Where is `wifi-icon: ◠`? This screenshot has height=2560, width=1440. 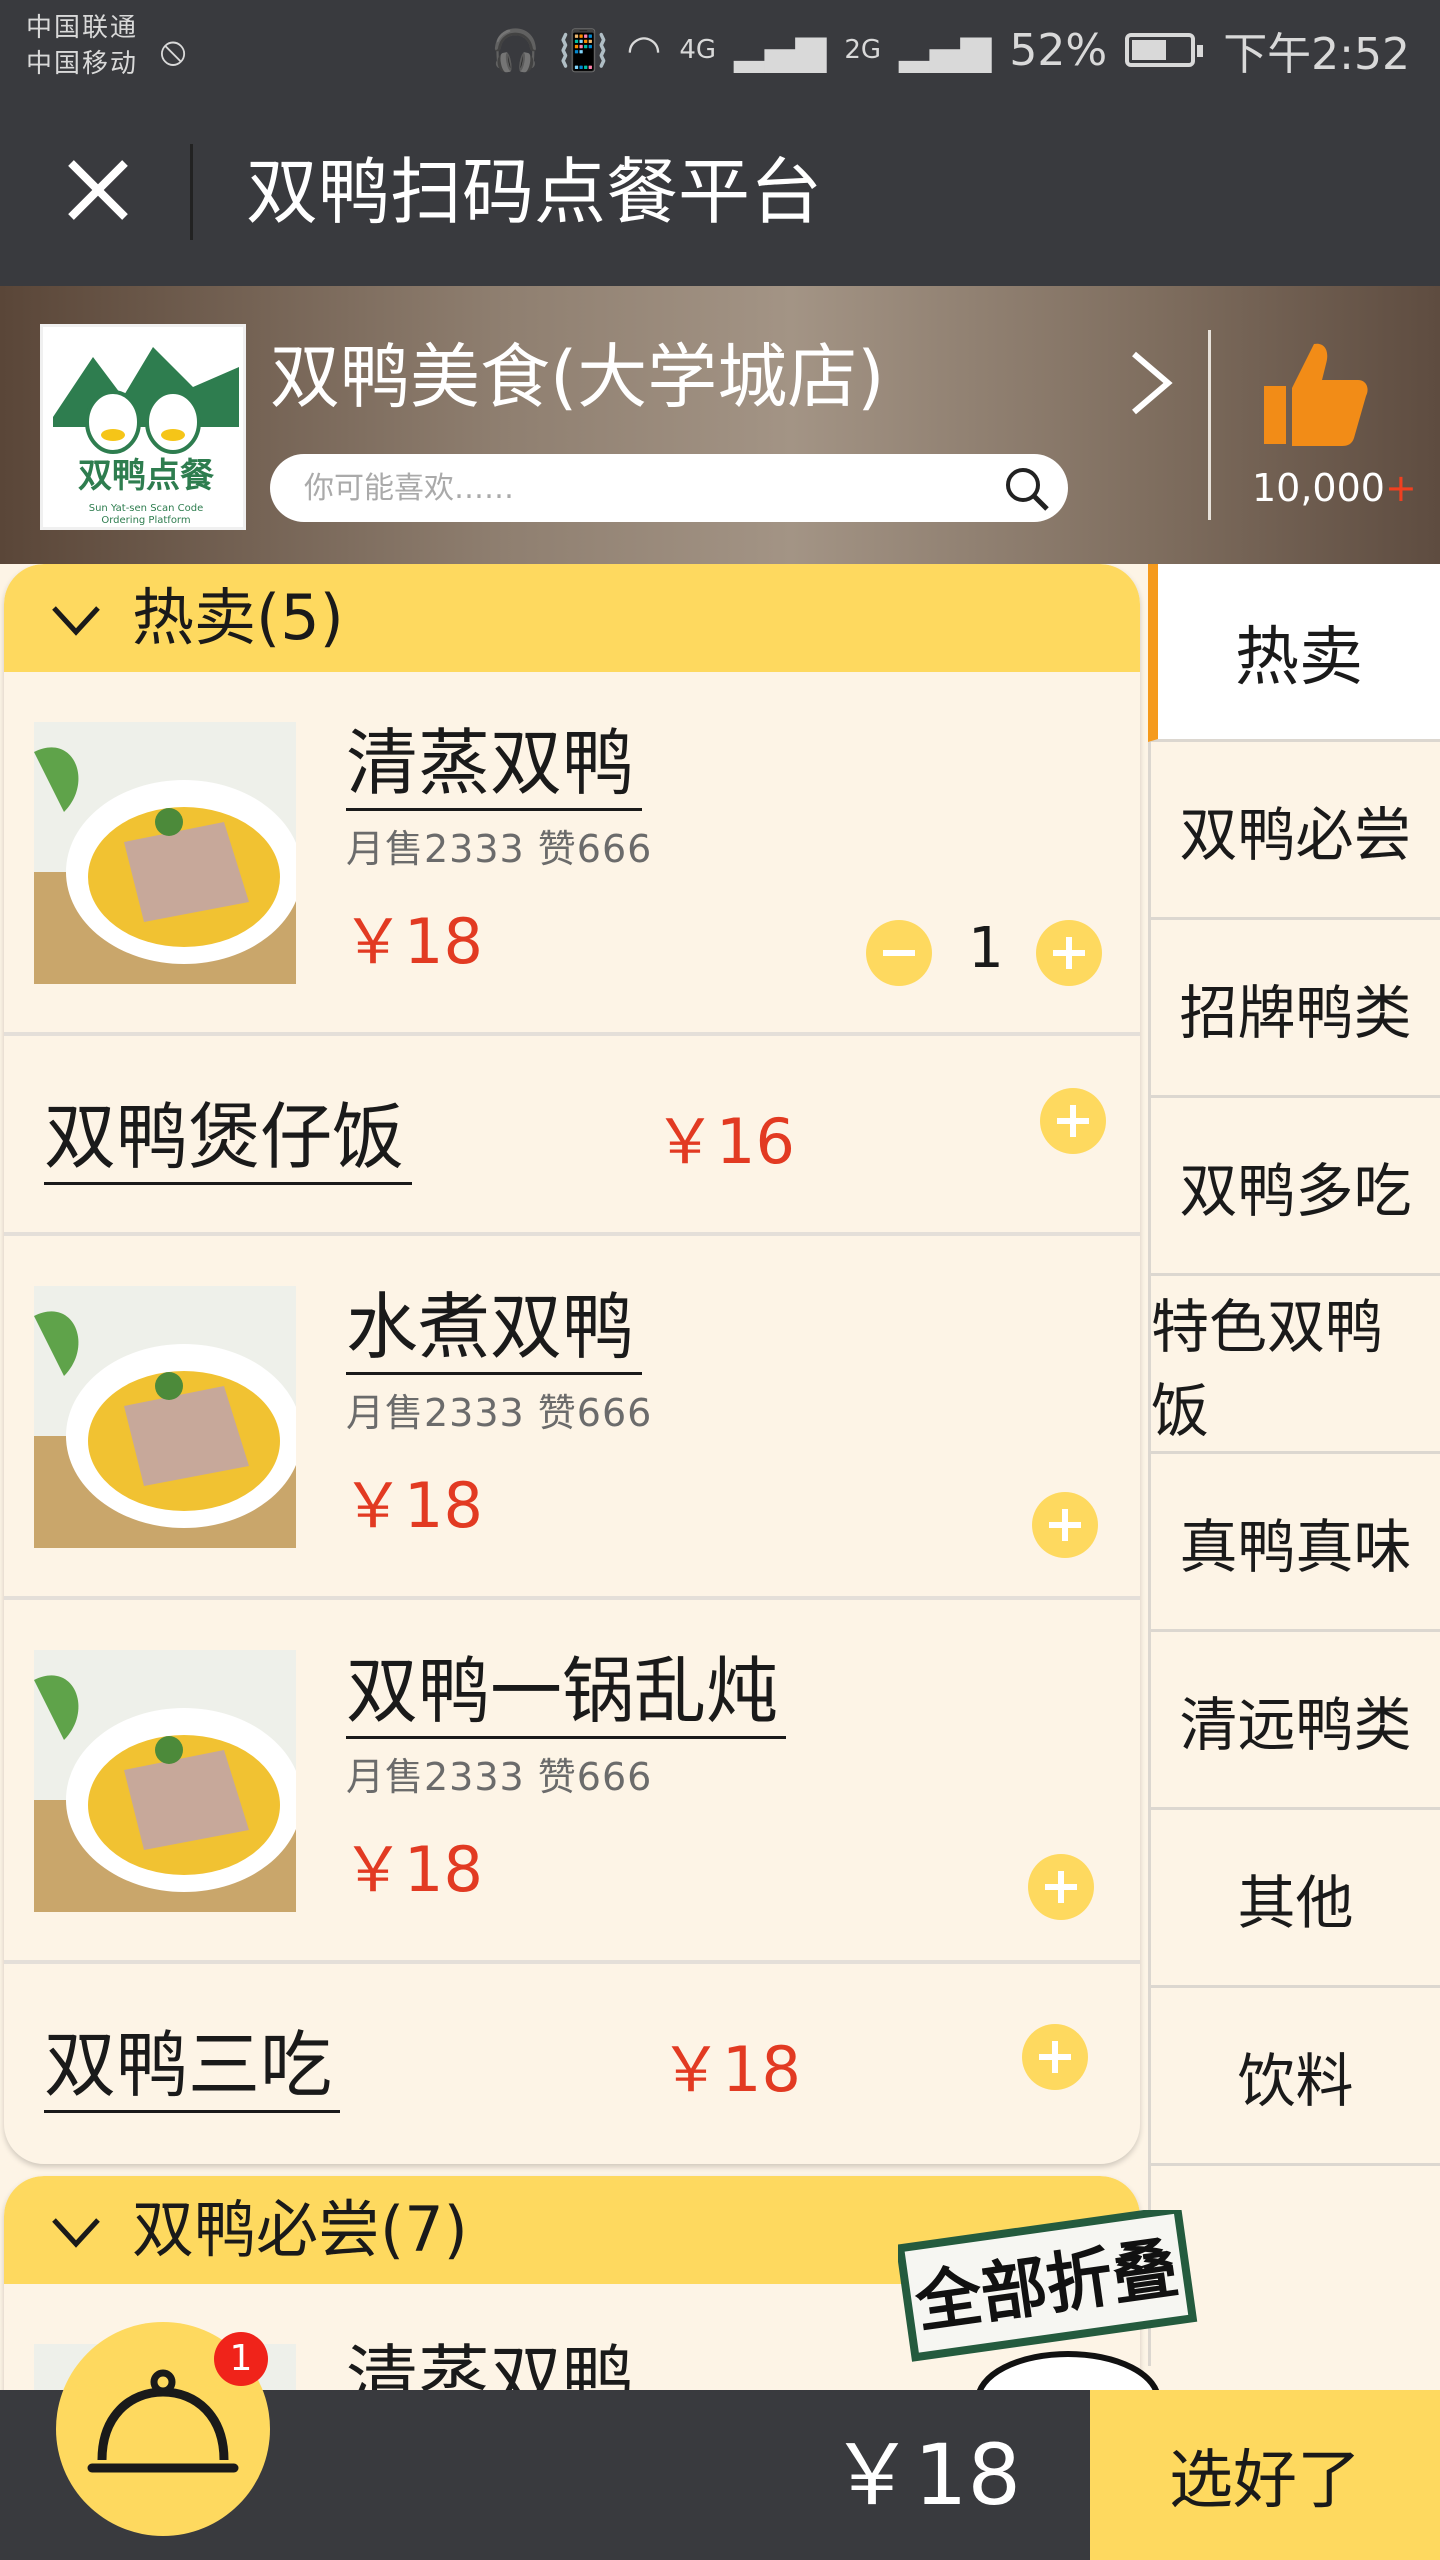 wifi-icon: ◠ is located at coordinates (644, 50).